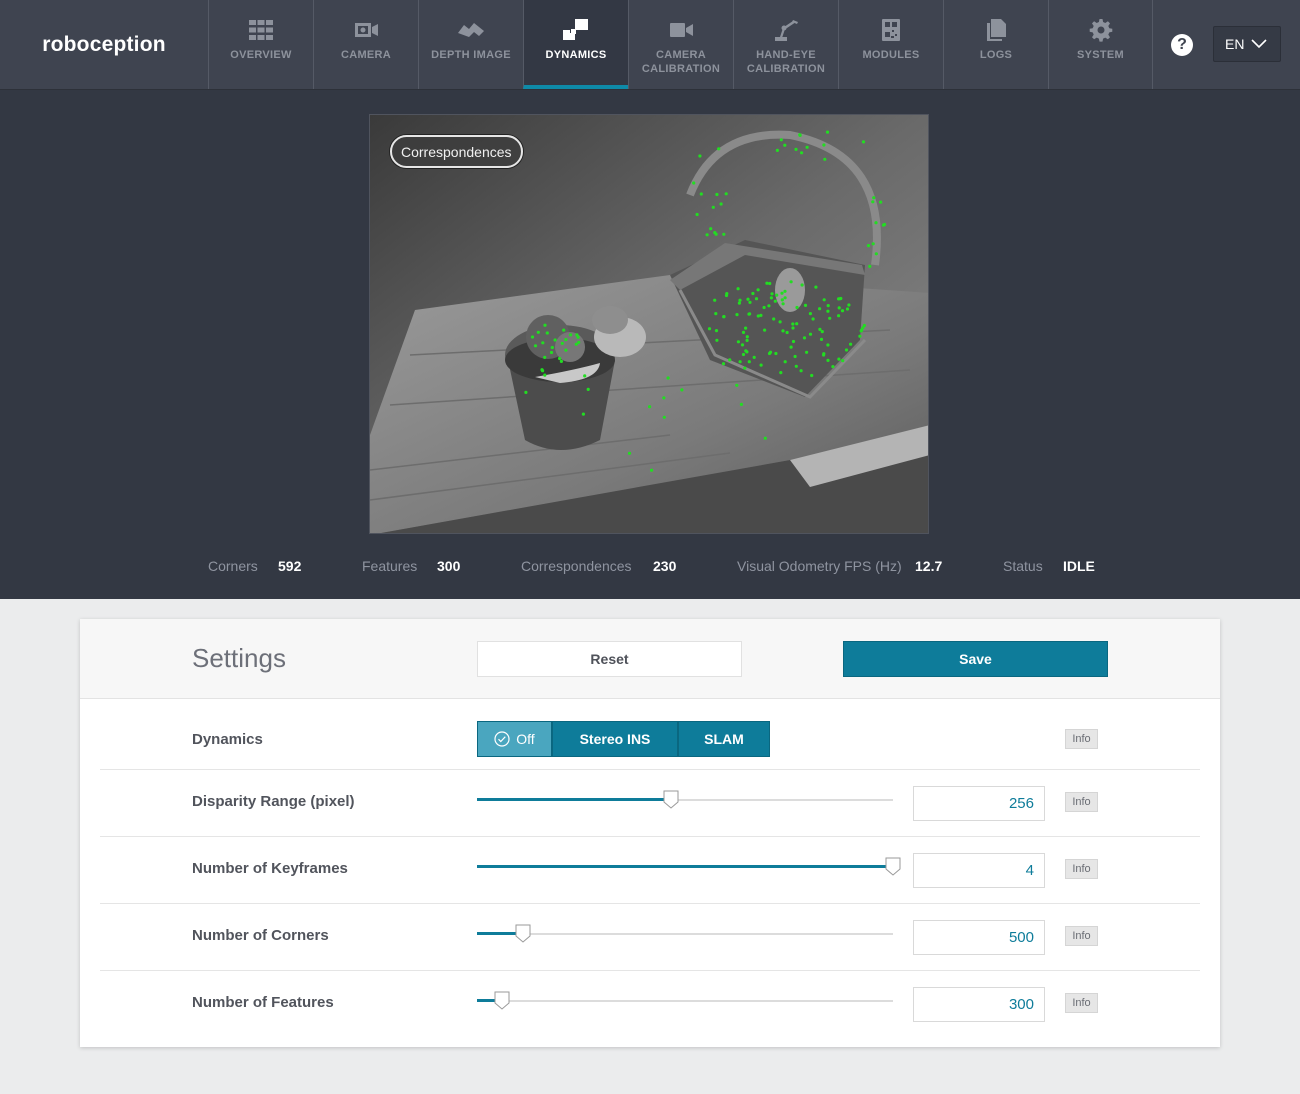  Describe the element at coordinates (996, 55) in the screenshot. I see `tab-logs-label: LOGS` at that location.